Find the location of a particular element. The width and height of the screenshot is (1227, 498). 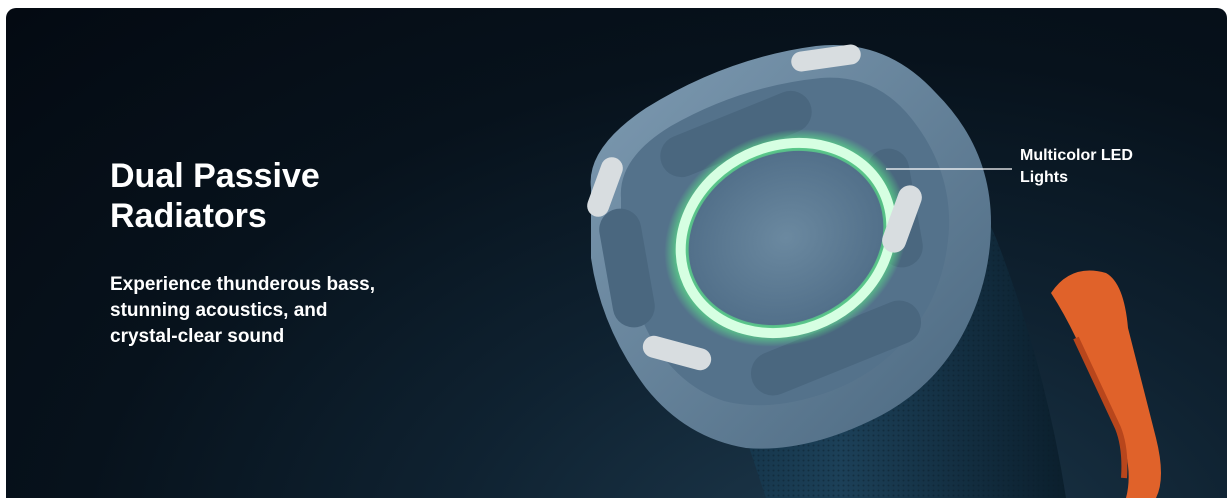

led-callout-label: Multicolor LED Lights is located at coordinates (1076, 166).